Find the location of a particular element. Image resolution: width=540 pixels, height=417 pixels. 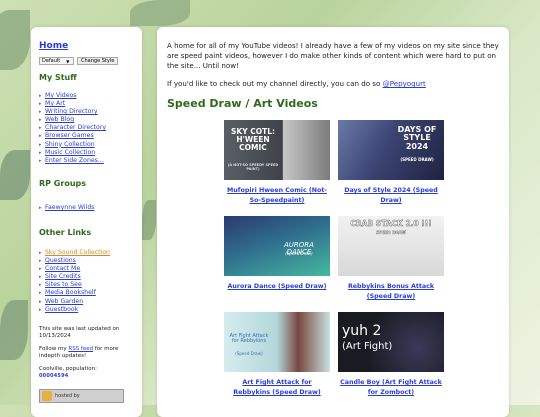

rp-groups-list: Faewynne Wilds is located at coordinates (86, 208).